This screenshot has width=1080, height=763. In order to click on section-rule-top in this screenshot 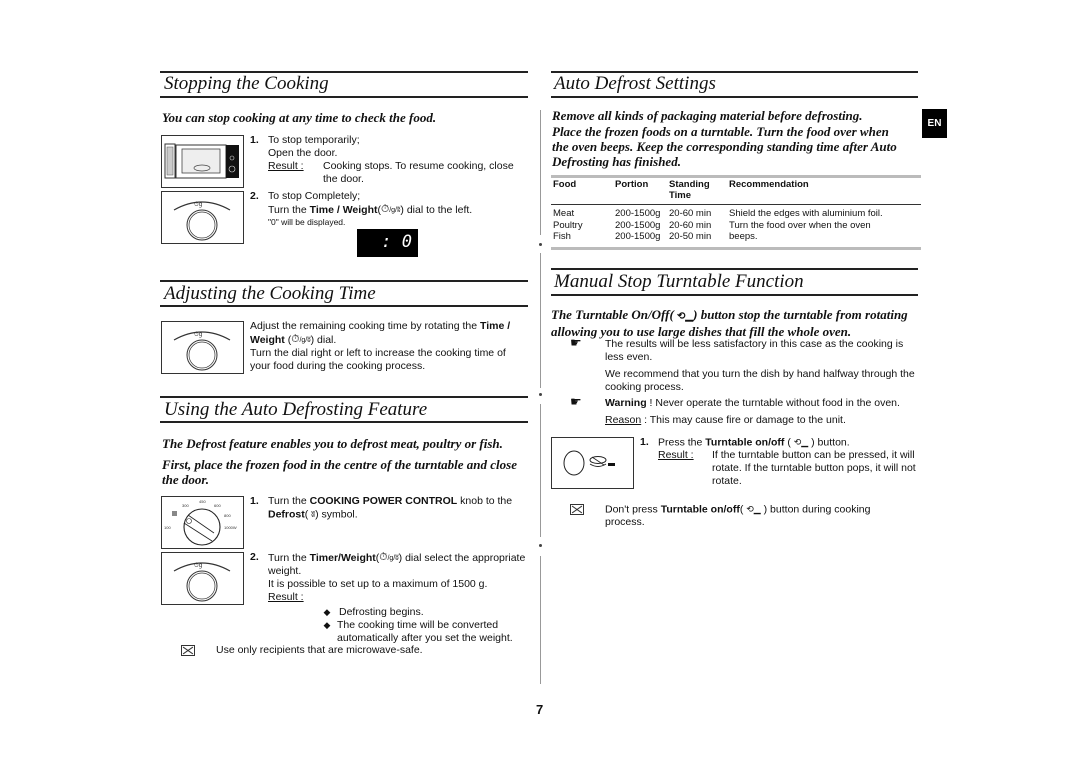, I will do `click(344, 281)`.